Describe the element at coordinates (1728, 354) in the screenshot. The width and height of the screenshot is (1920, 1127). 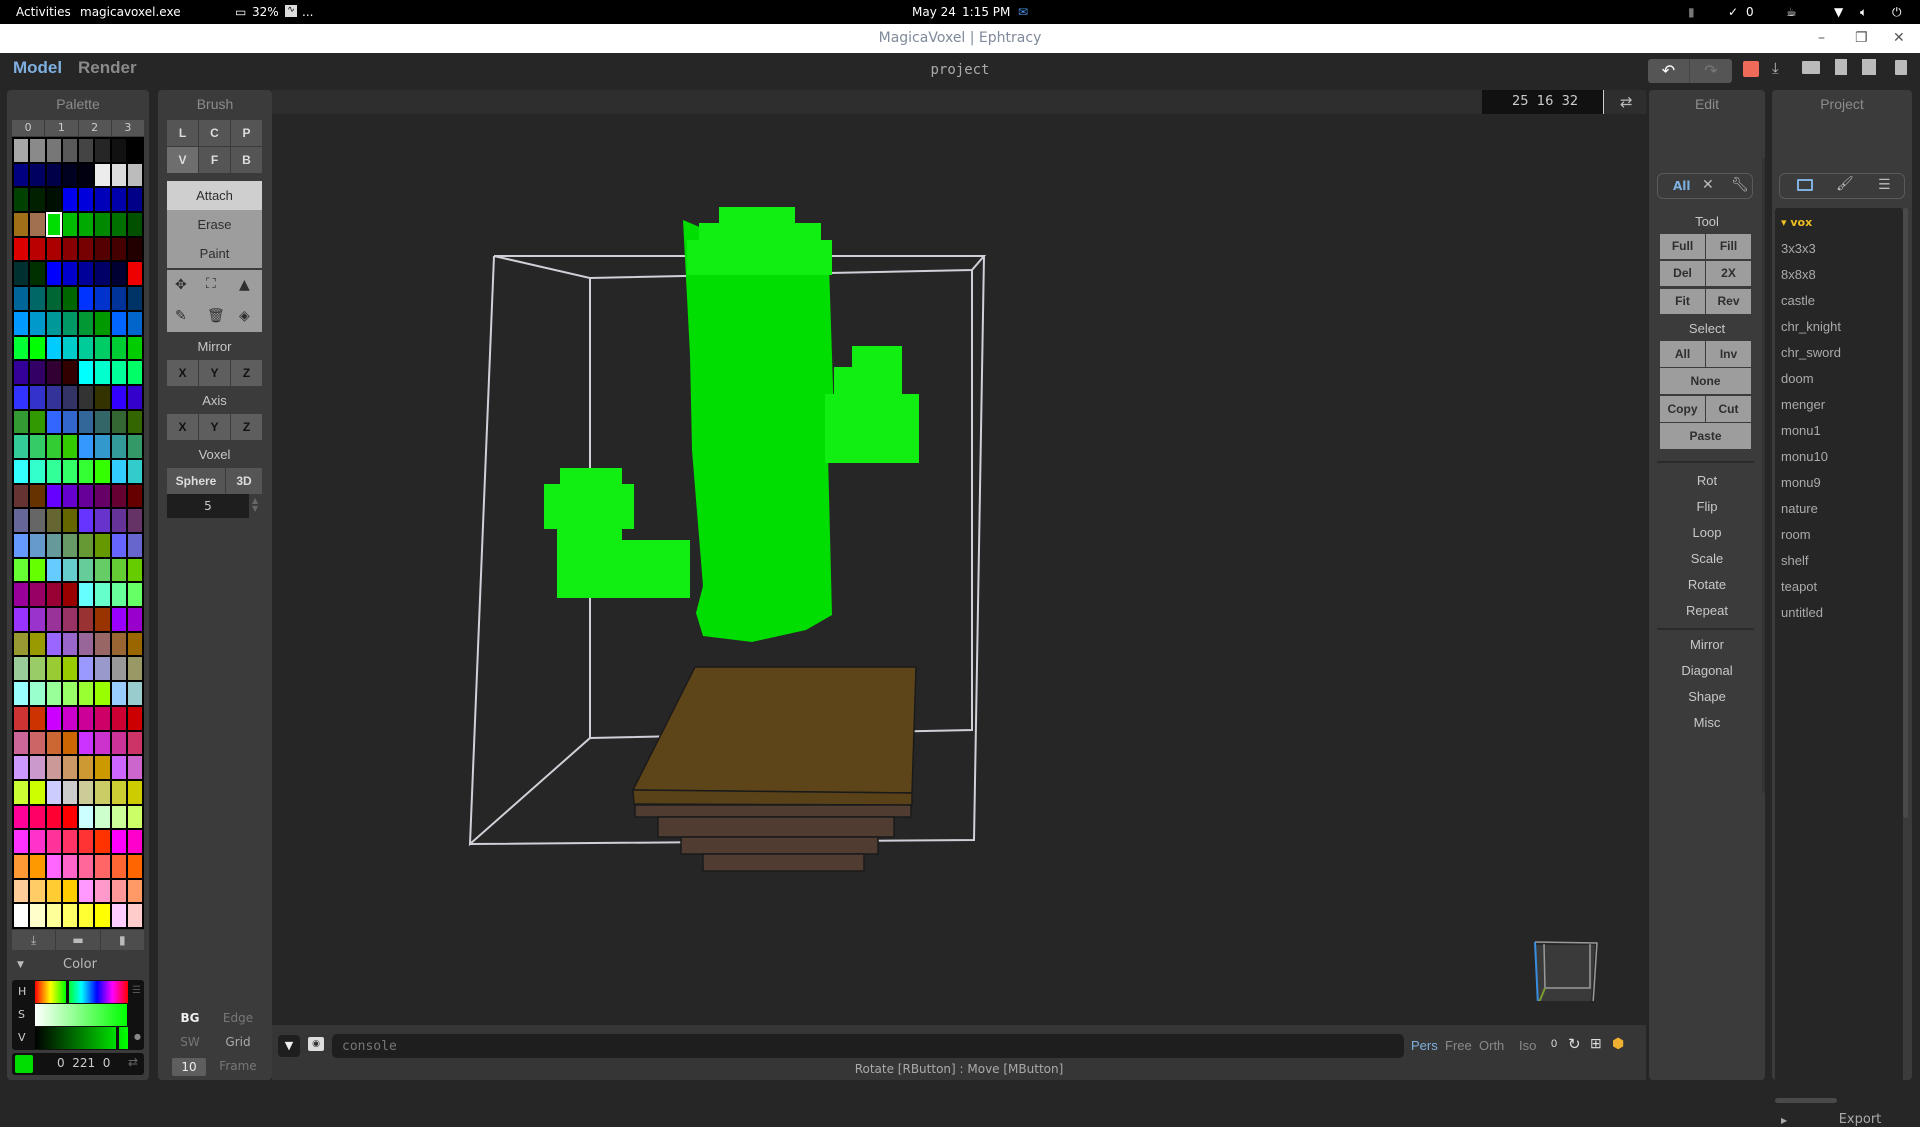
I see `select-inv-button: Inv` at that location.